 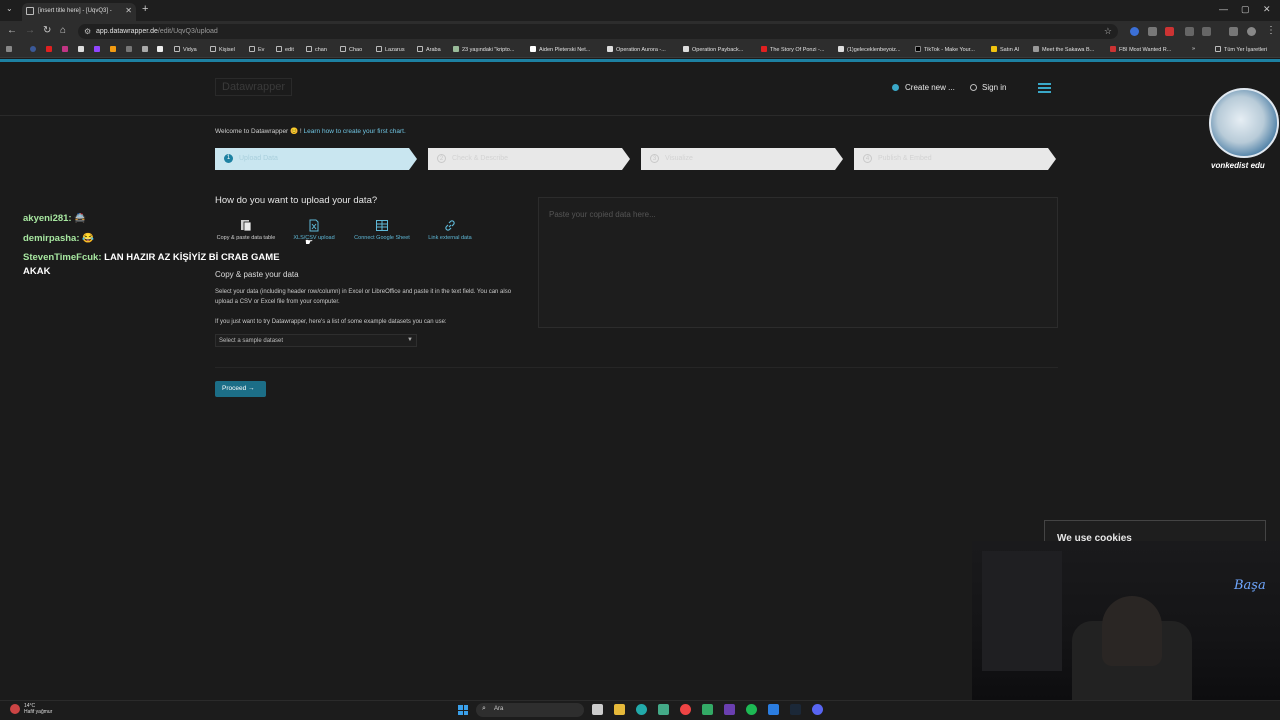 I want to click on link-icon, so click(x=450, y=225).